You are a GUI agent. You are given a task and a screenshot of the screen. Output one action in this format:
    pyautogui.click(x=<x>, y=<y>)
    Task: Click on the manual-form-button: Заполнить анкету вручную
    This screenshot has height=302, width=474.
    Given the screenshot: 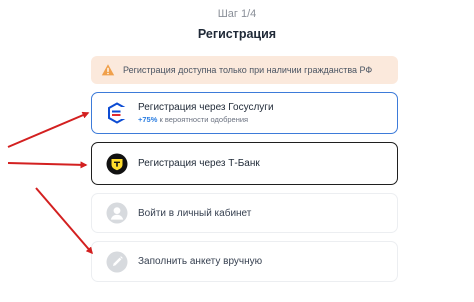 What is the action you would take?
    pyautogui.click(x=244, y=261)
    